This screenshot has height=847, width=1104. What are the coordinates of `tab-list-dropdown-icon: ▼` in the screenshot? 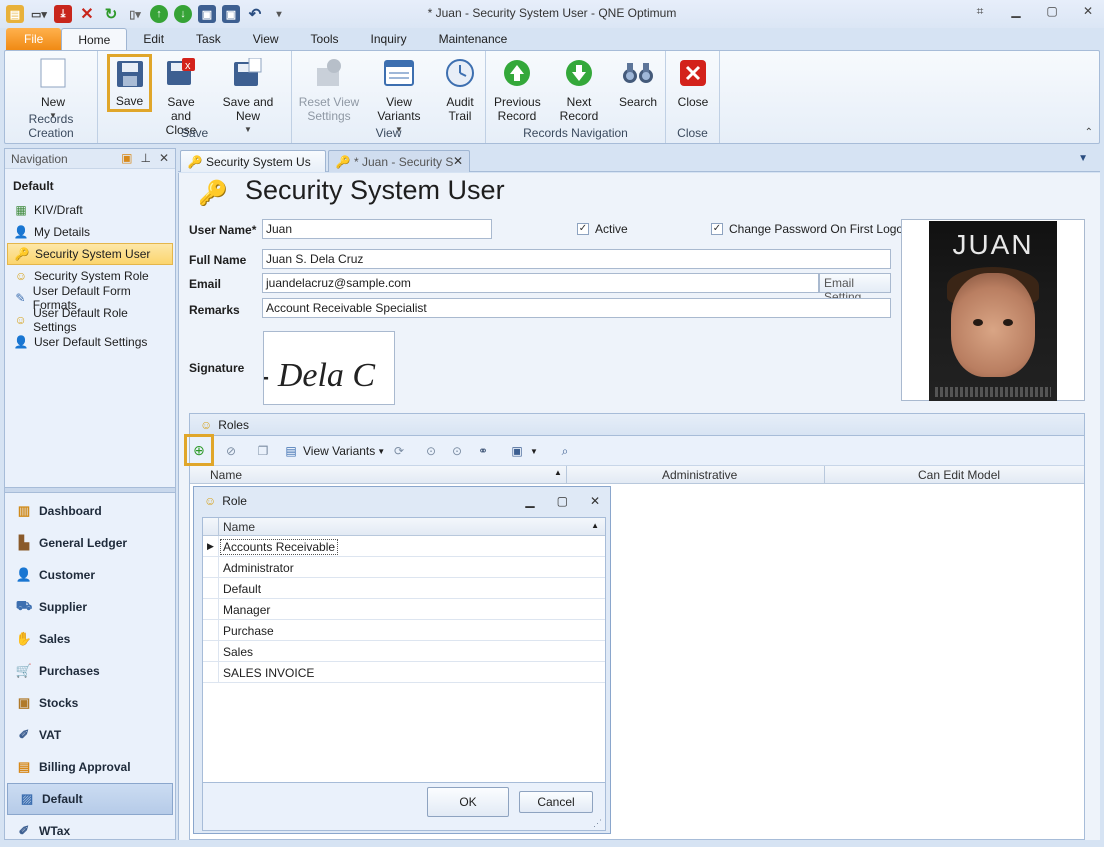 It's located at (1083, 158).